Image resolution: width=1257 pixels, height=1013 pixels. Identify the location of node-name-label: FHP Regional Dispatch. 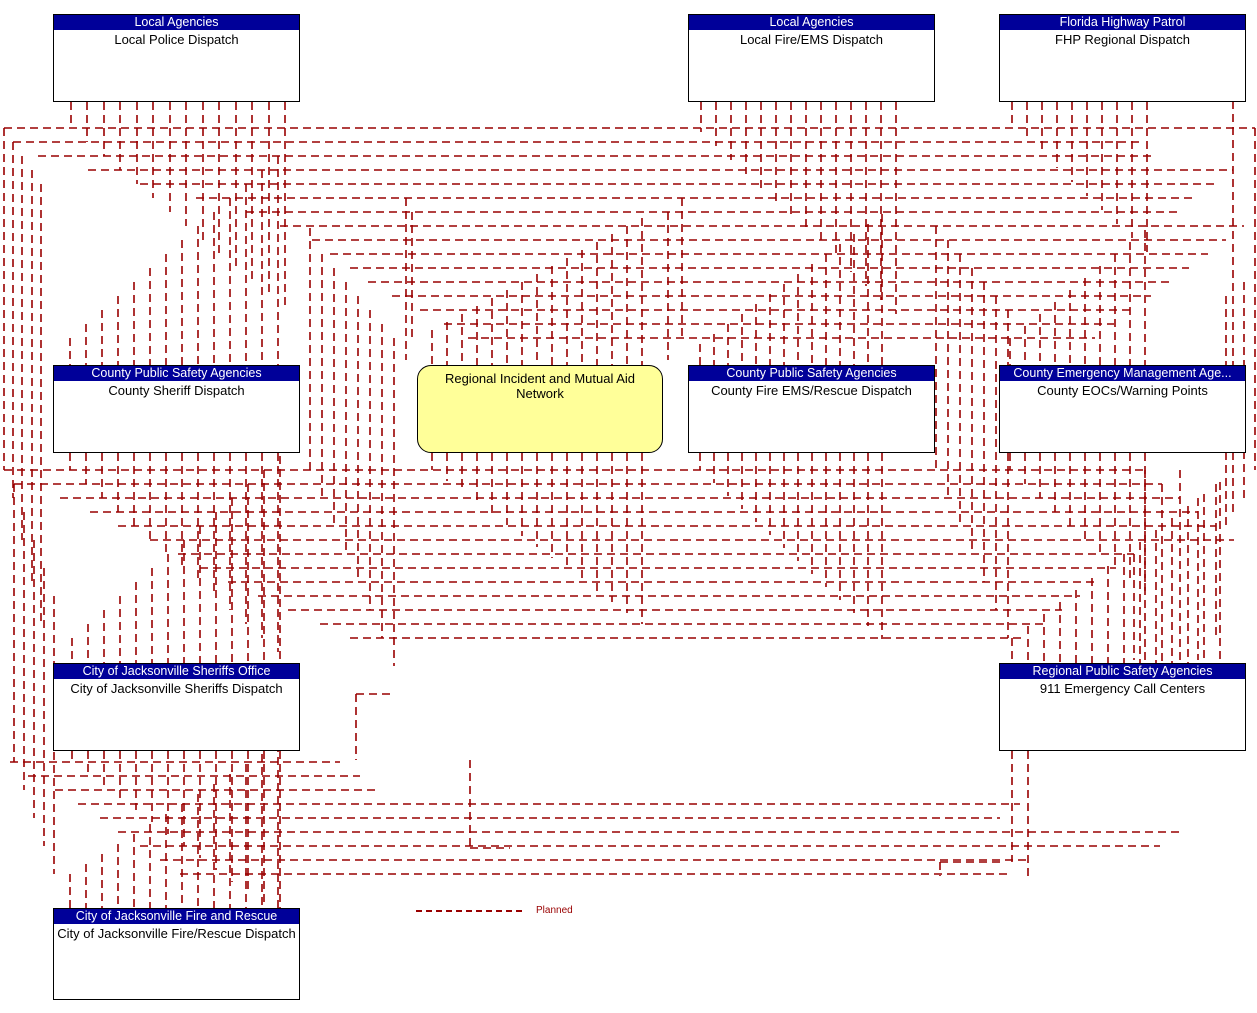
(1122, 39).